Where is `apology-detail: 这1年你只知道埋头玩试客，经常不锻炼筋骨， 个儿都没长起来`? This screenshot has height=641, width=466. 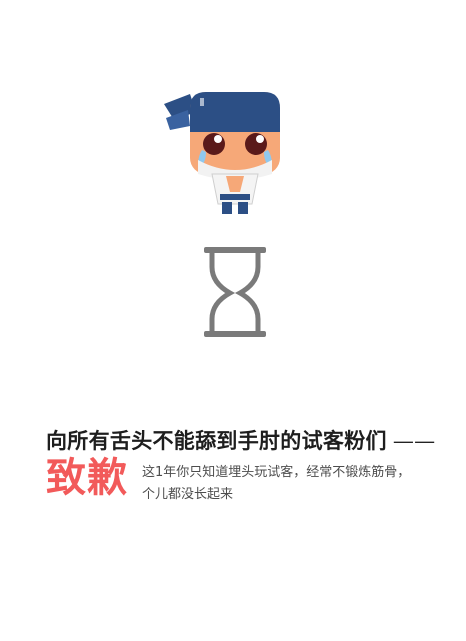 apology-detail: 这1年你只知道埋头玩试客，经常不锻炼筋骨， 个儿都没长起来 is located at coordinates (292, 484).